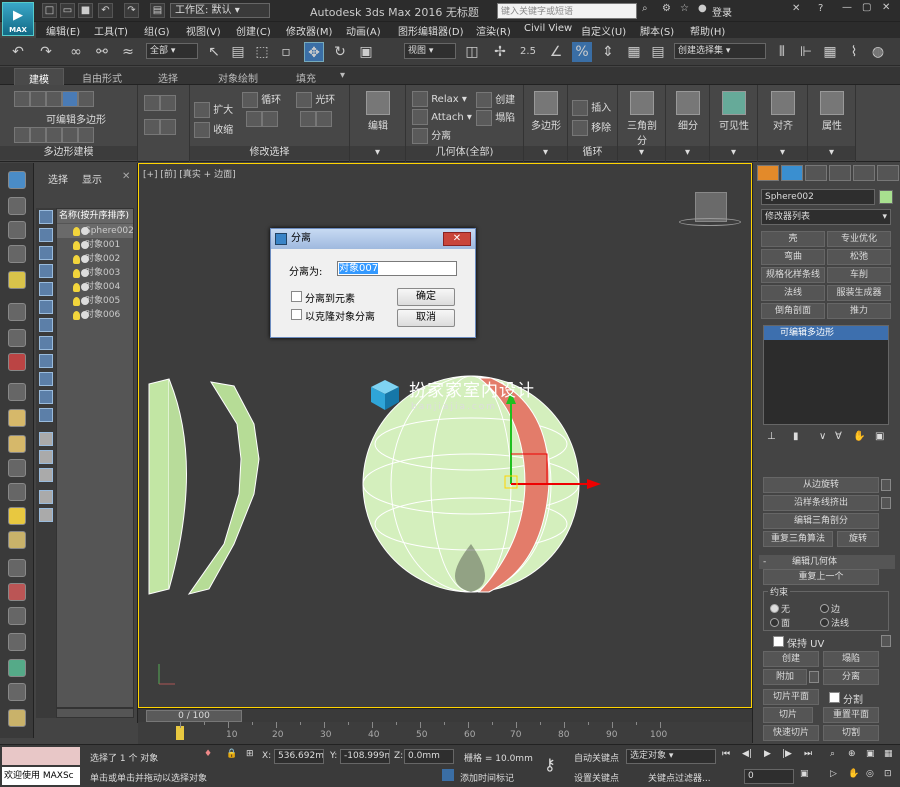  Describe the element at coordinates (445, 715) in the screenshot. I see `time-slider: 0 / 100` at that location.